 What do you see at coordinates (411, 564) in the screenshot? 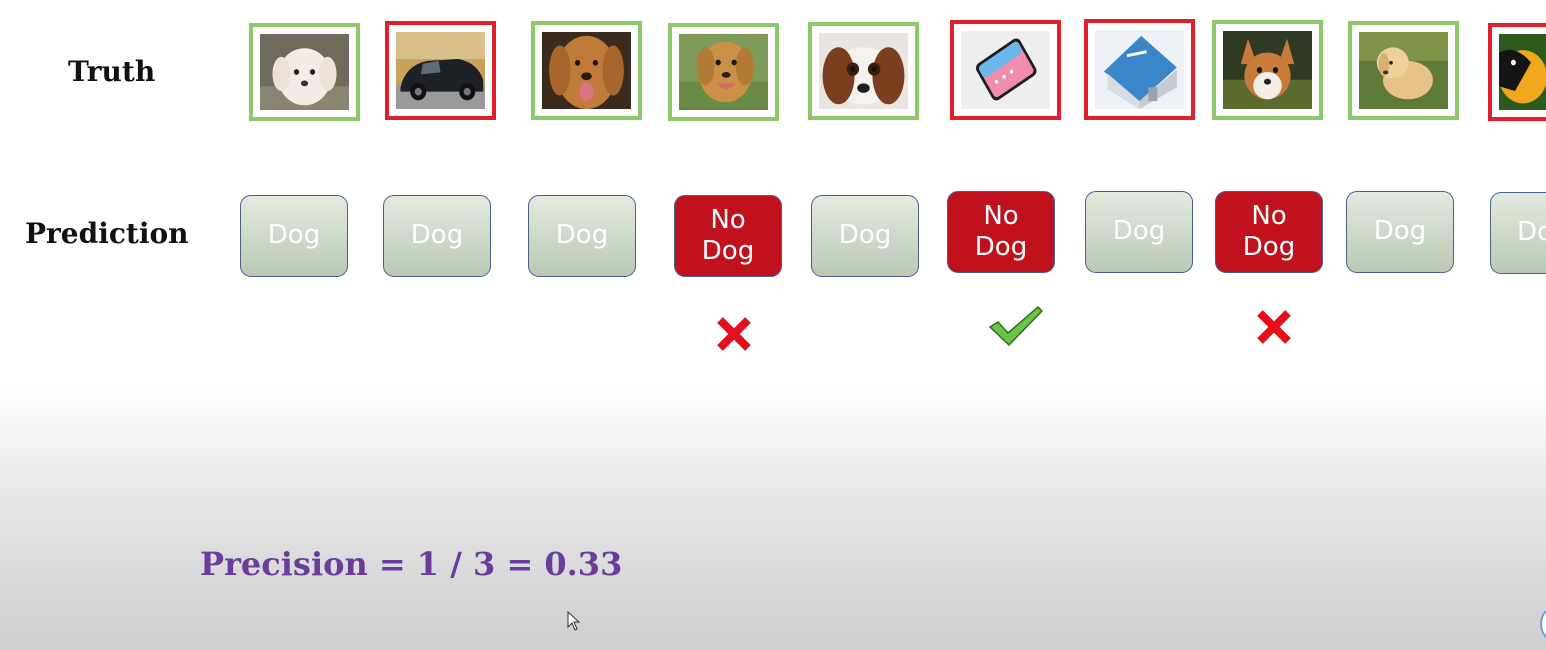
I see `precision-formula: Precision = 1 / 3 = 0.33` at bounding box center [411, 564].